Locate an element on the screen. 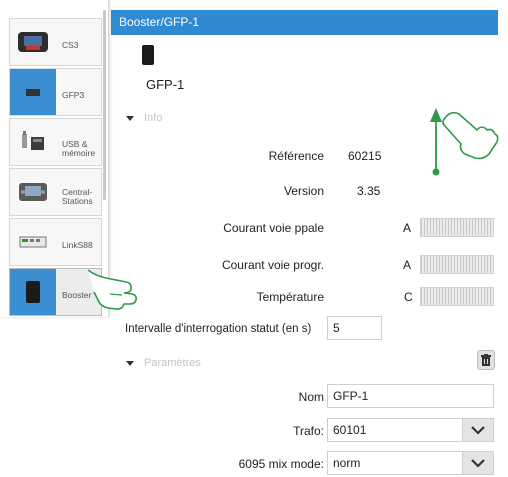 The height and width of the screenshot is (477, 508). delete-button is located at coordinates (486, 360).